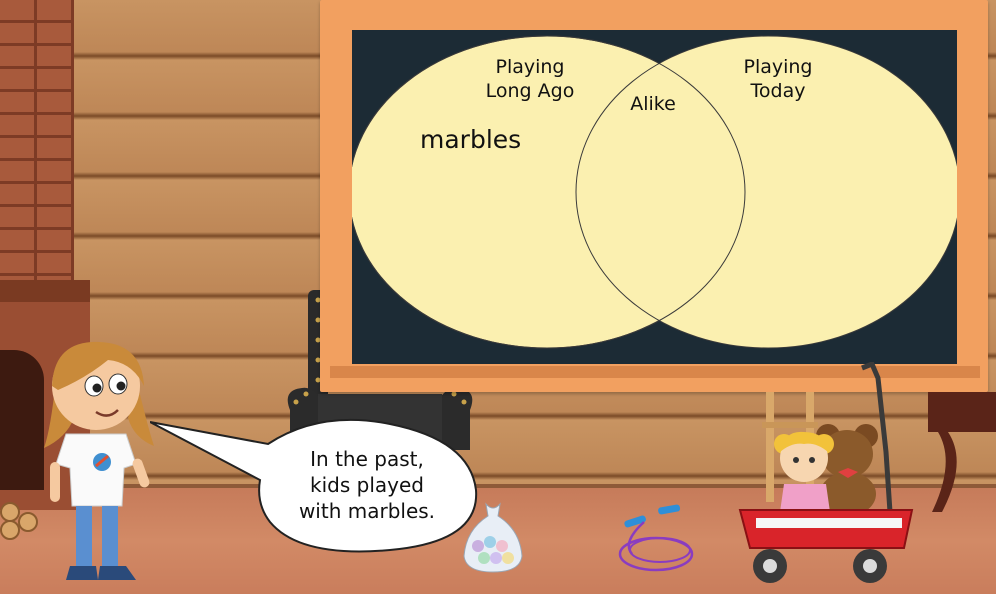 The width and height of the screenshot is (996, 594). I want to click on speech-bubble-text: In the past, kids played with marbles., so click(367, 485).